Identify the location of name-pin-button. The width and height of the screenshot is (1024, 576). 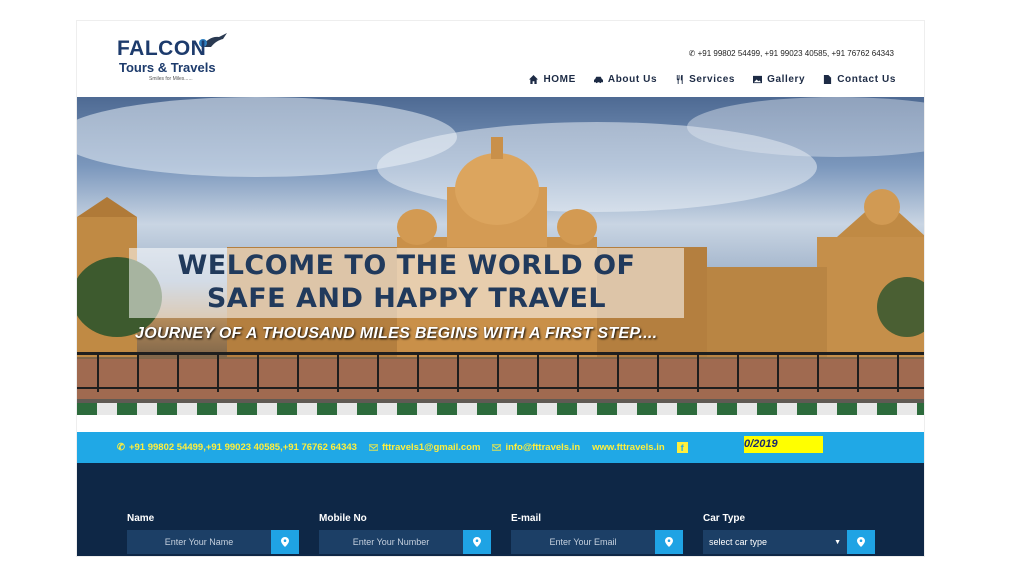
(285, 542).